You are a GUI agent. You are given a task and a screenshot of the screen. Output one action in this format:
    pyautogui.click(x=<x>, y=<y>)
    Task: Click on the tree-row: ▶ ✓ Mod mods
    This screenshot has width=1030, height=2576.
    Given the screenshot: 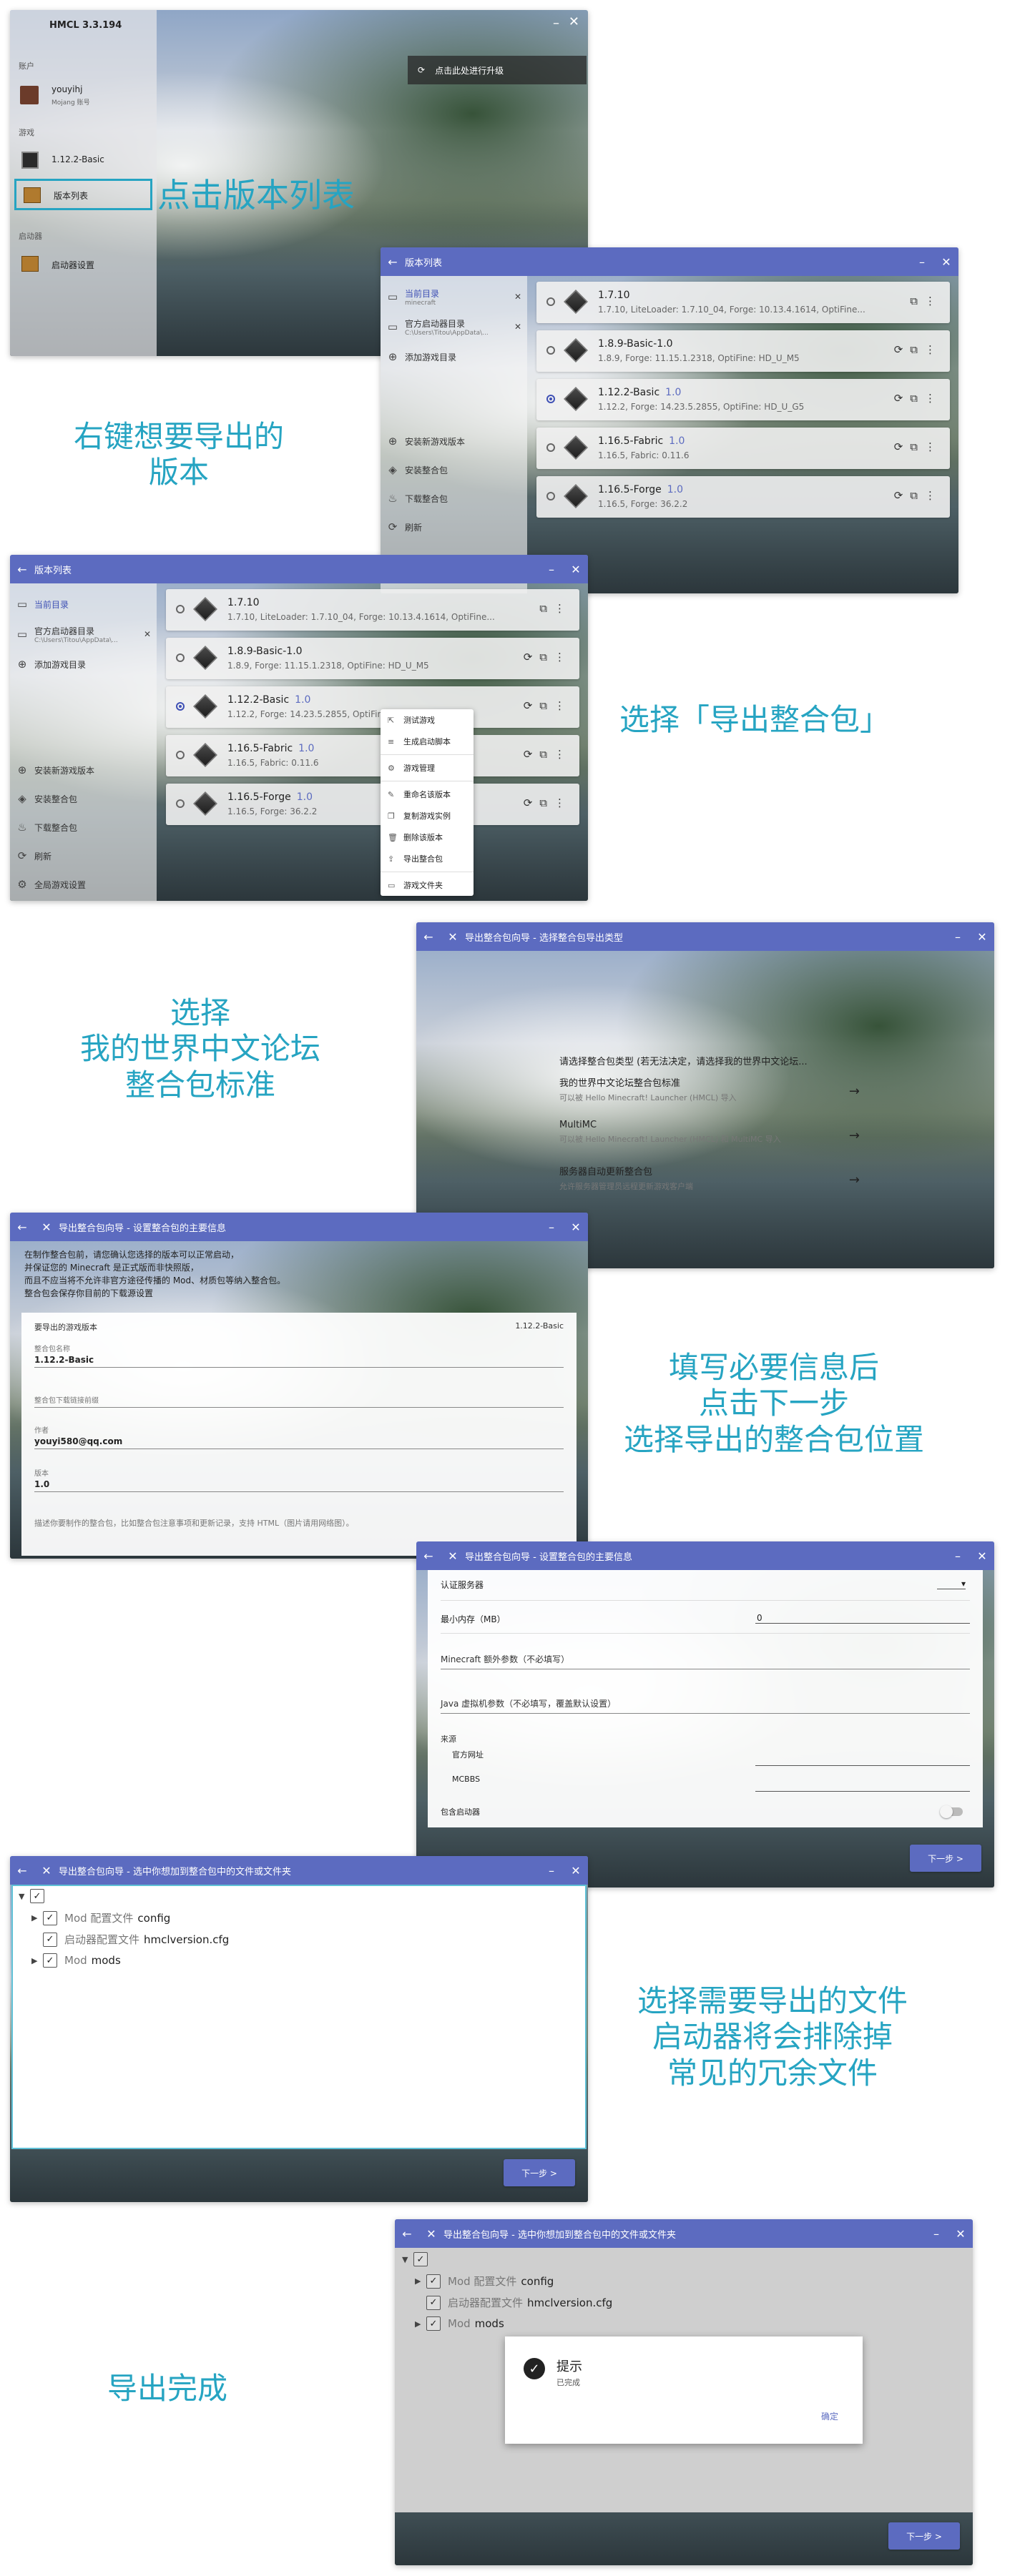 What is the action you would take?
    pyautogui.click(x=76, y=1960)
    